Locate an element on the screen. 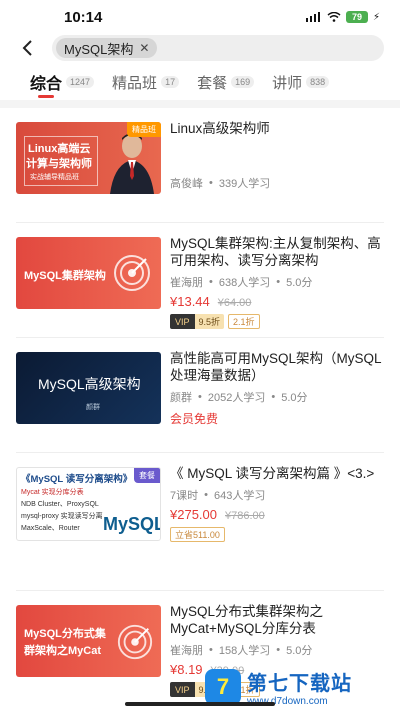  learner-count: 339人学习 is located at coordinates (244, 184).